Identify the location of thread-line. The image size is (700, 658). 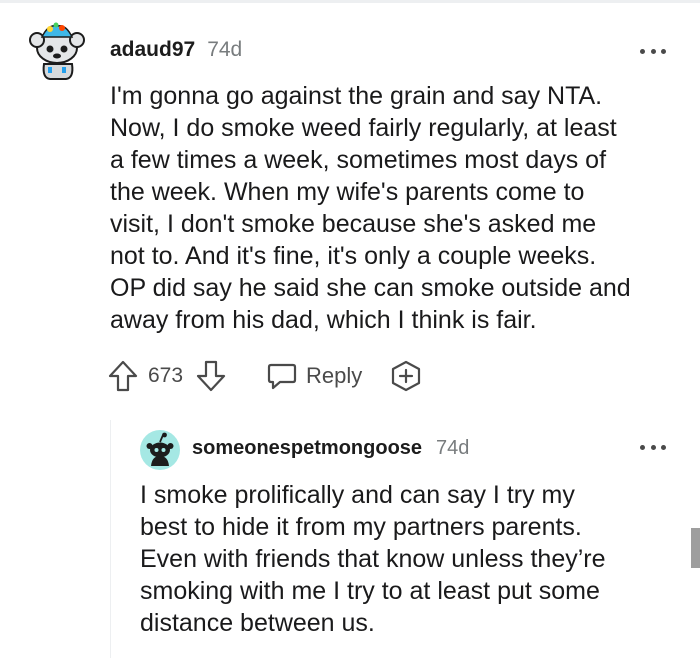
(110, 539).